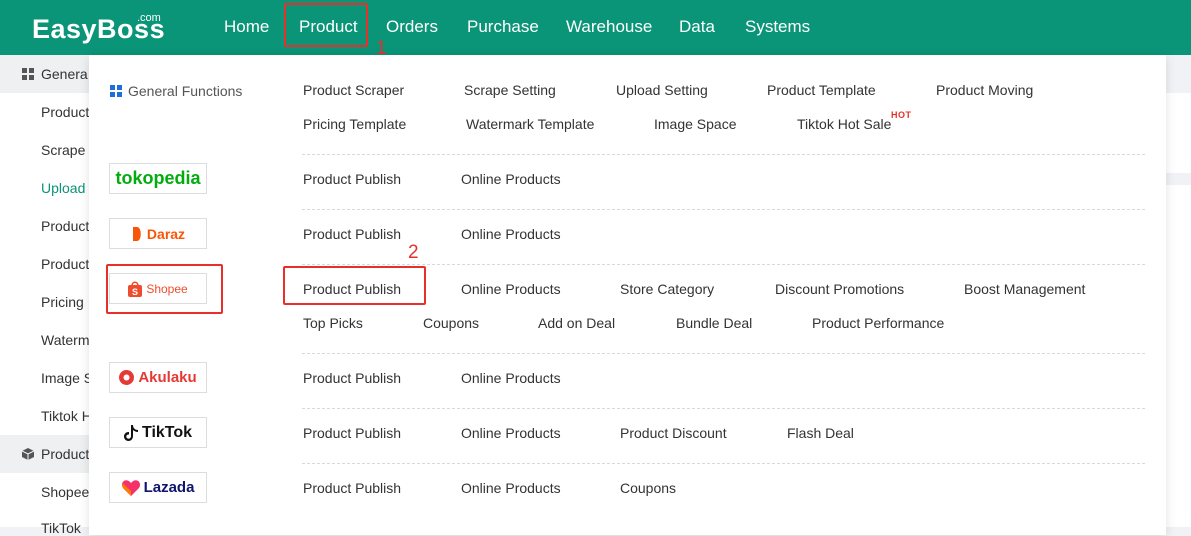 The height and width of the screenshot is (536, 1191). Describe the element at coordinates (510, 90) in the screenshot. I see `menu-scrape-setting: Scrape Setting` at that location.